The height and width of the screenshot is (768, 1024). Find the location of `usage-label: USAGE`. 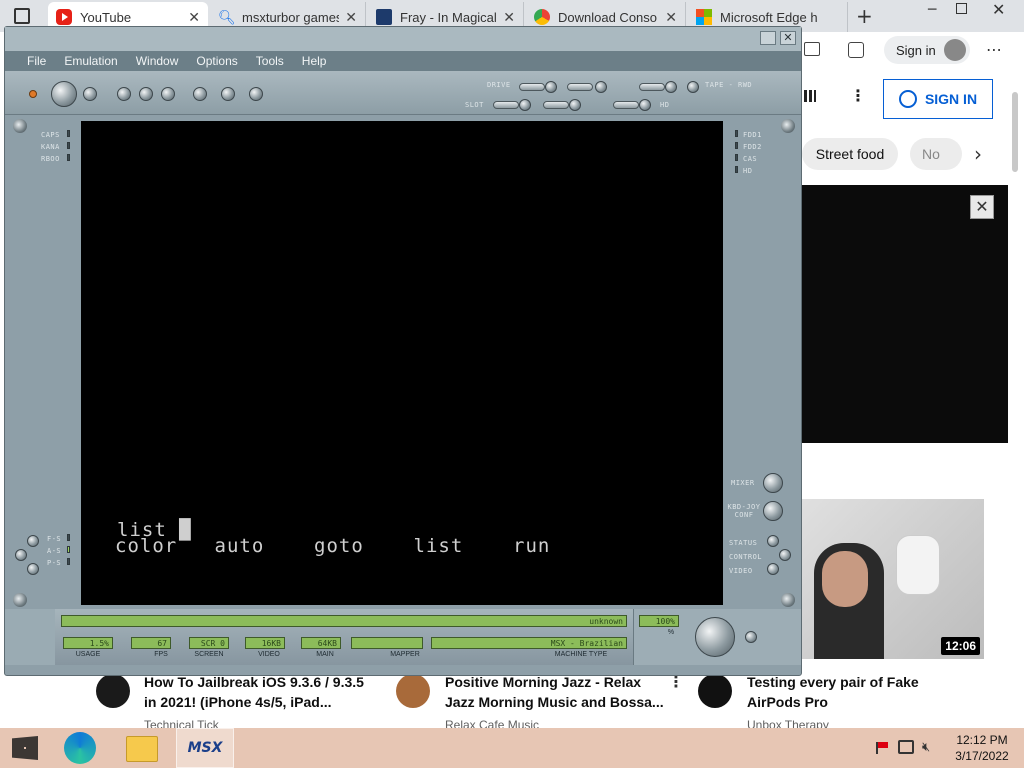

usage-label: USAGE is located at coordinates (88, 654).